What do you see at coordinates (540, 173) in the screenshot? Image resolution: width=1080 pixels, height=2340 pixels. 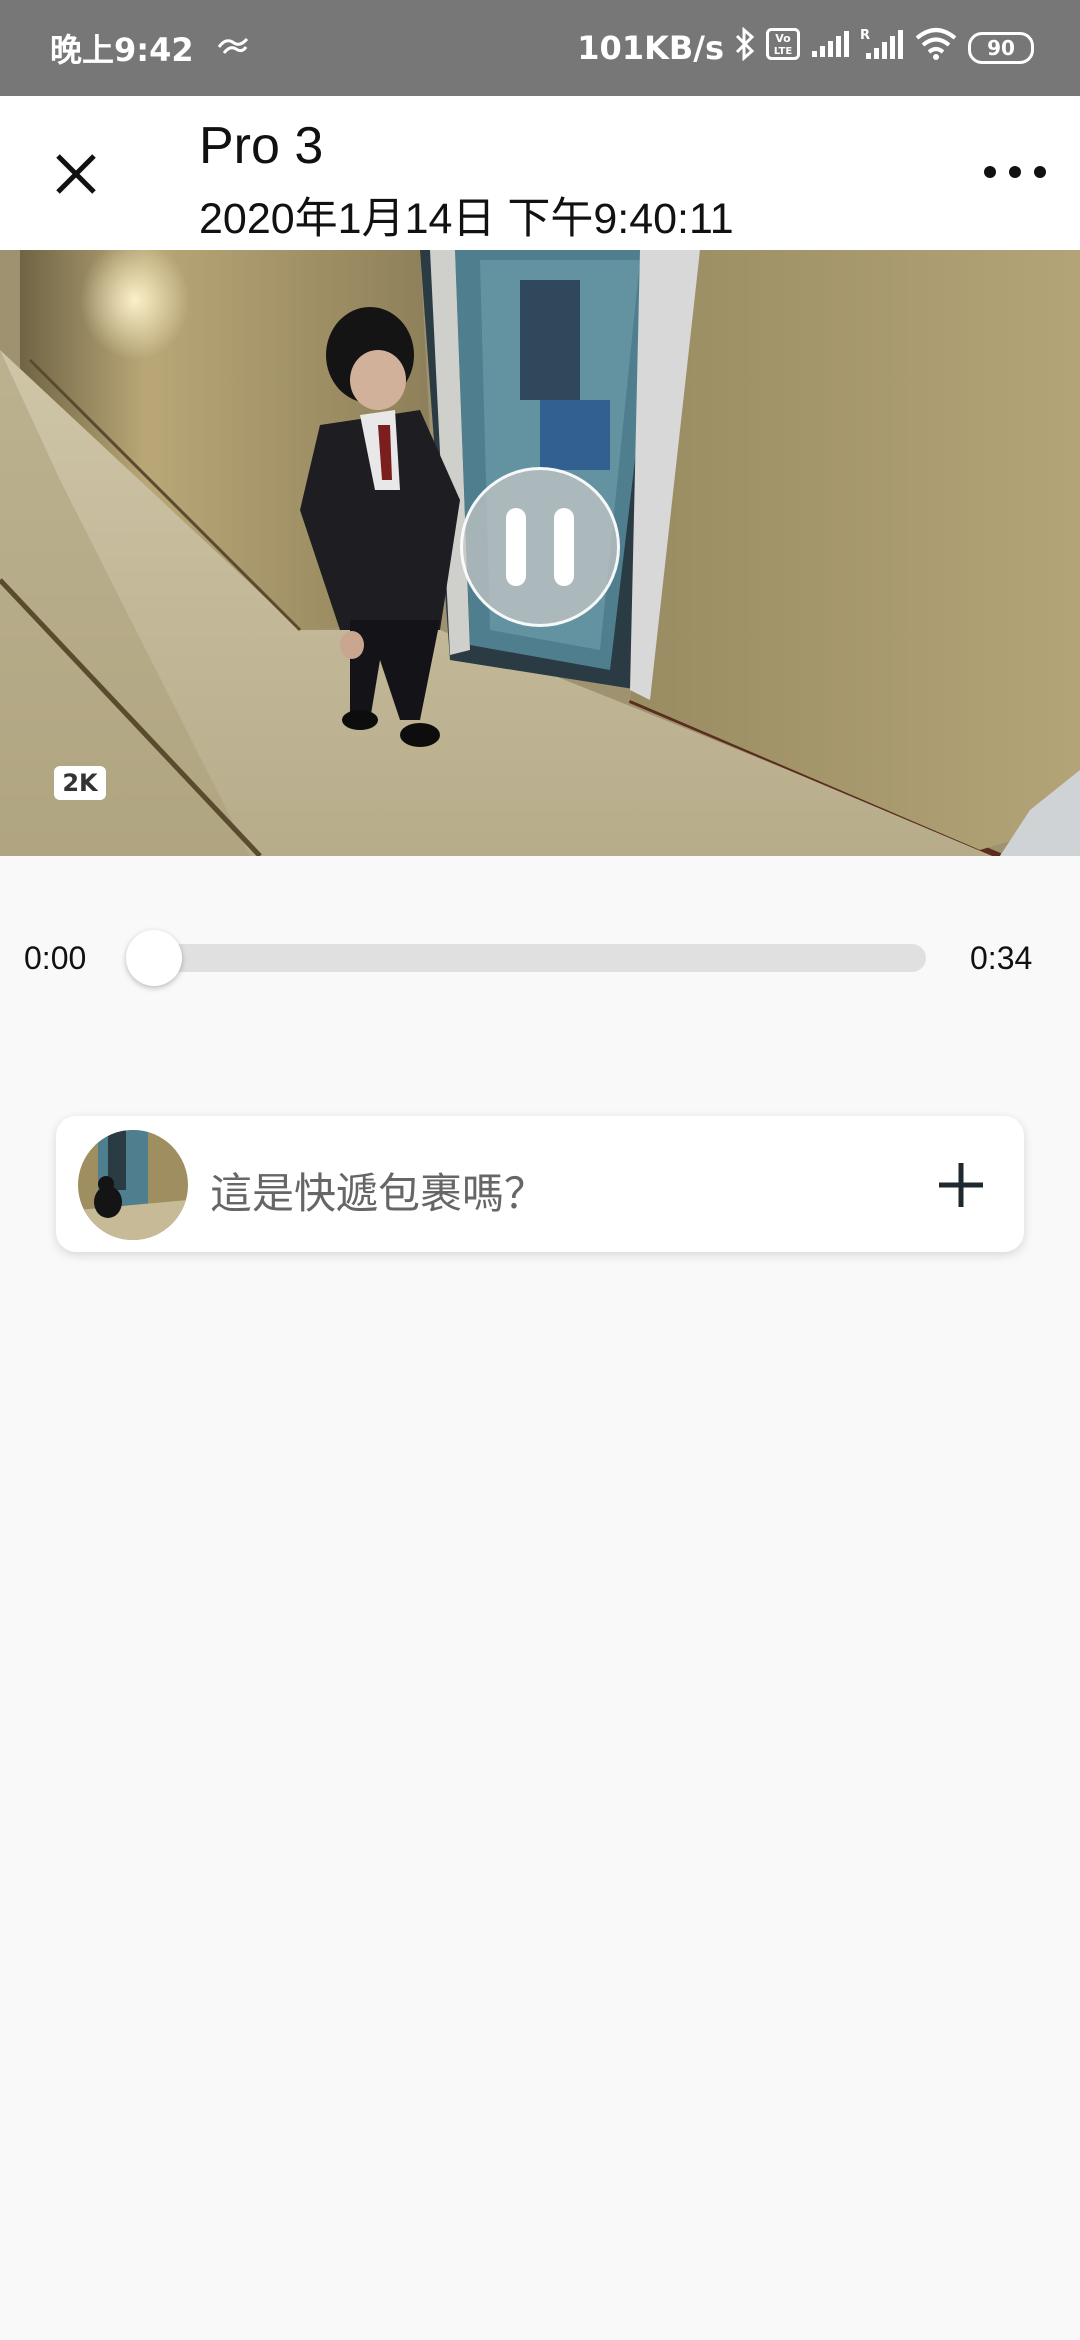 I see `top-app-bar: Pro 3 2020年1月14日 下午9:40:11` at bounding box center [540, 173].